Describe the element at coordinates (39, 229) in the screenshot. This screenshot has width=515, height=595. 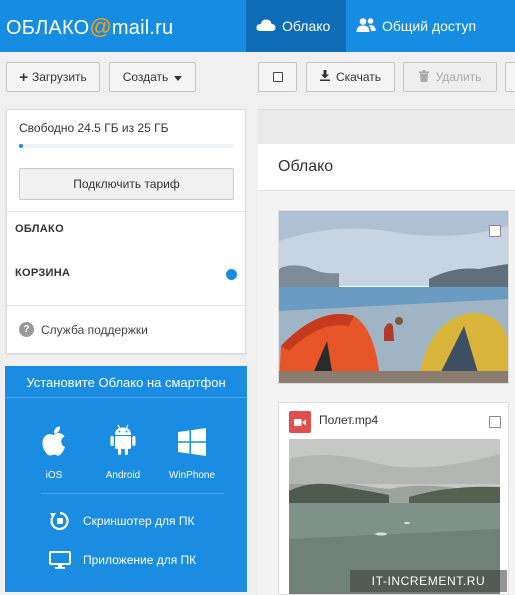
I see `sidebar-item-cloud: ОБЛАКО` at that location.